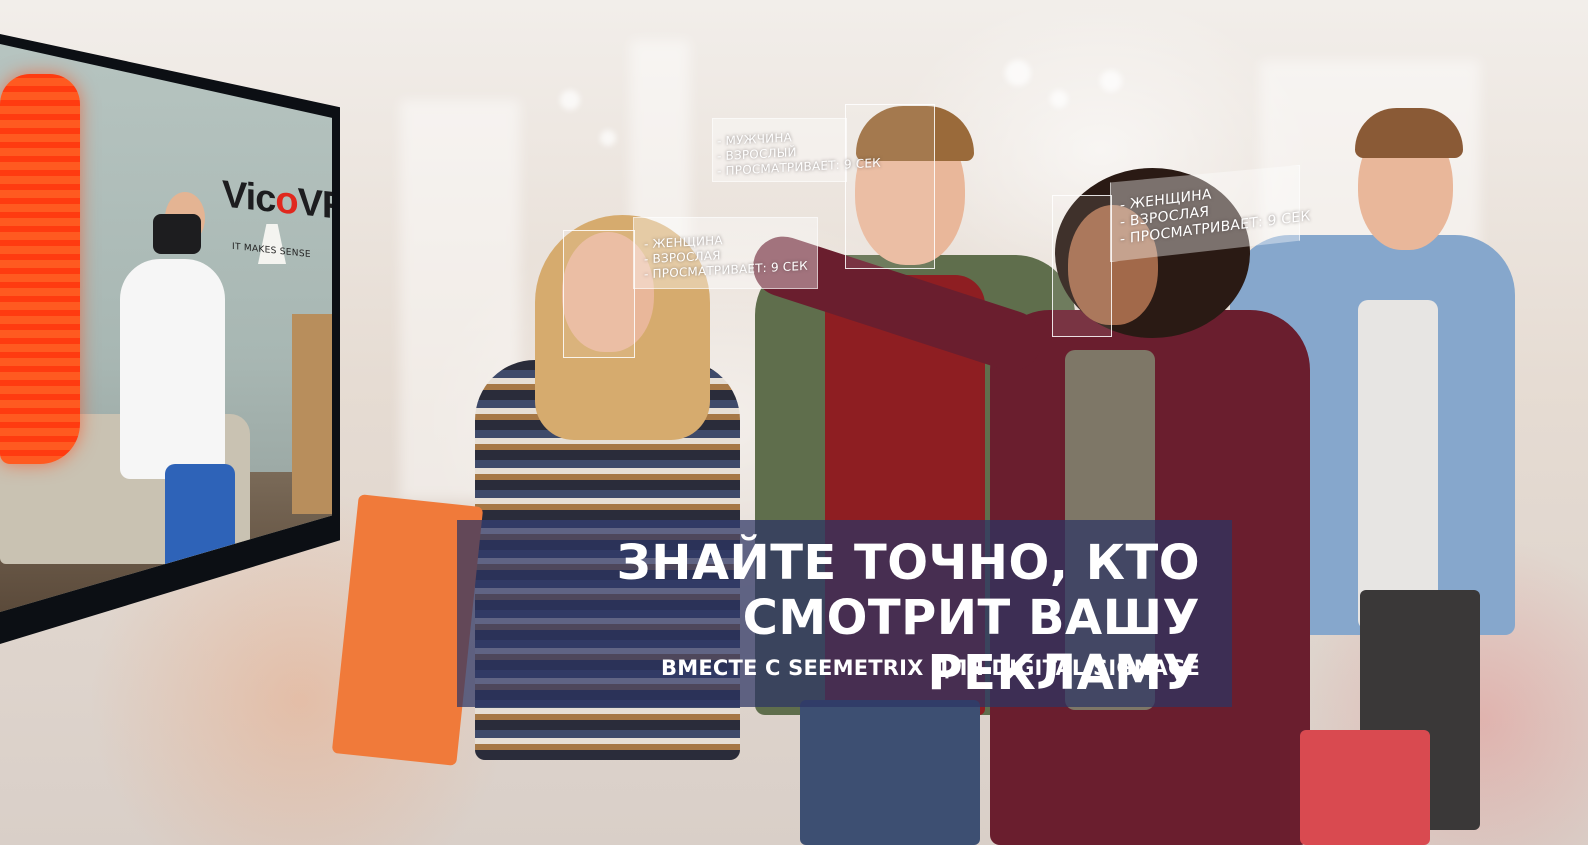 Image resolution: width=1588 pixels, height=845 pixels. Describe the element at coordinates (971, 645) in the screenshot. I see `headline-line-2: СМОТРИТ ВАШУ РЕКЛАМУ` at that location.